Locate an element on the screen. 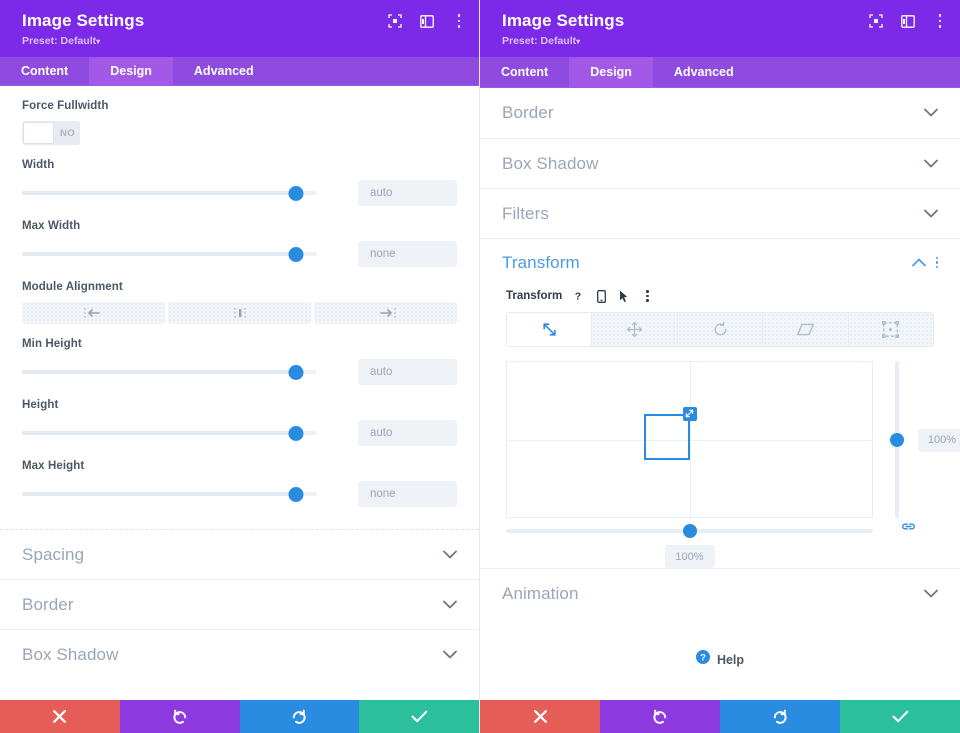 The width and height of the screenshot is (960, 733). section-title: Filters is located at coordinates (525, 213).